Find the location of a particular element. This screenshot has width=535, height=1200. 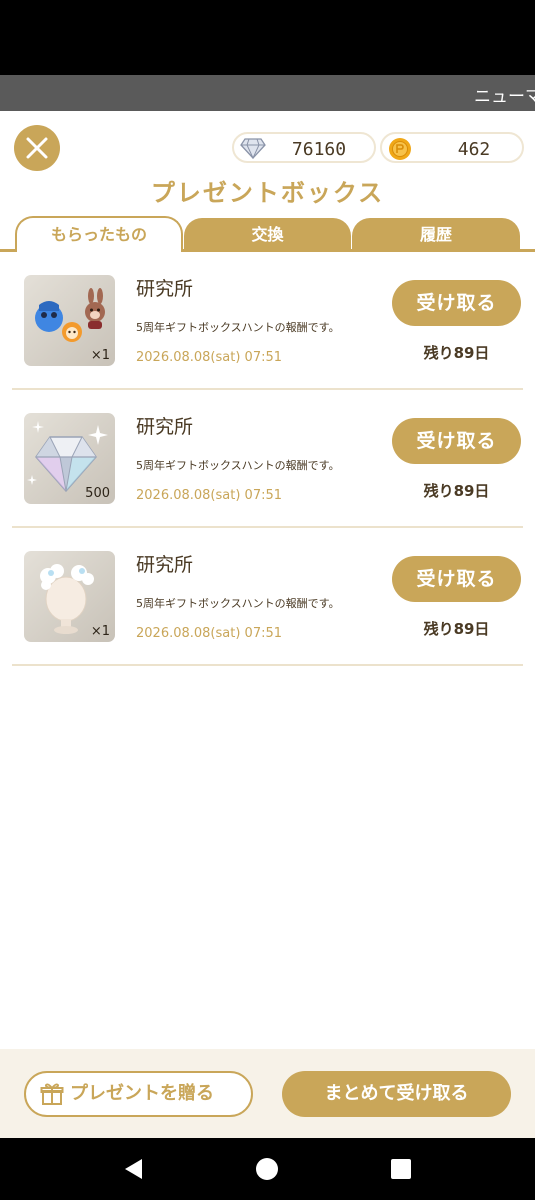

footer-bar: プレゼントを贈る まとめて受け取る is located at coordinates (267, 1093).